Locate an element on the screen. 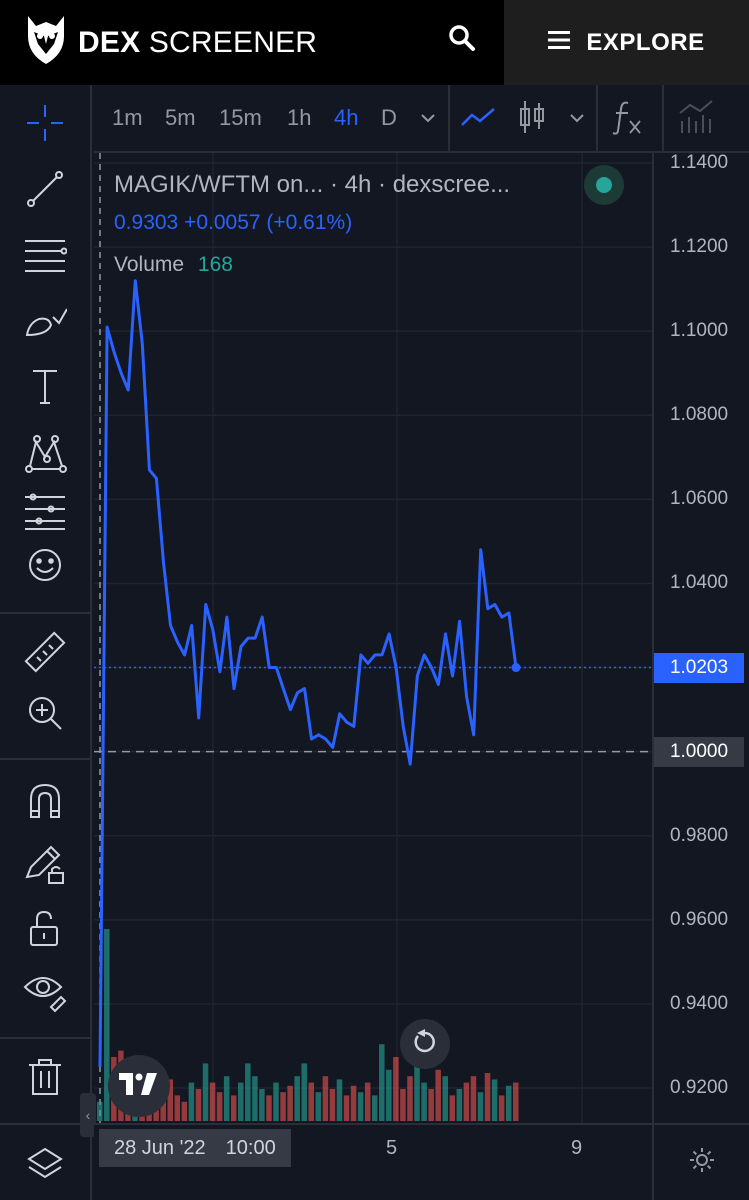 This screenshot has width=749, height=1200. object-tree-tool is located at coordinates (45, 1167).